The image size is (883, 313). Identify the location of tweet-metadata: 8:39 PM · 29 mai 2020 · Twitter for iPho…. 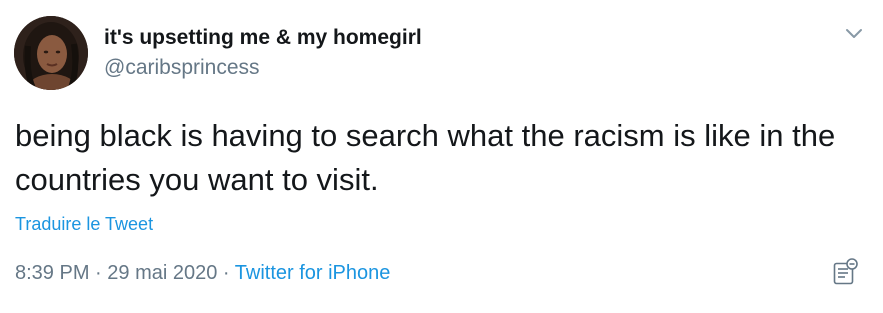
(202, 273).